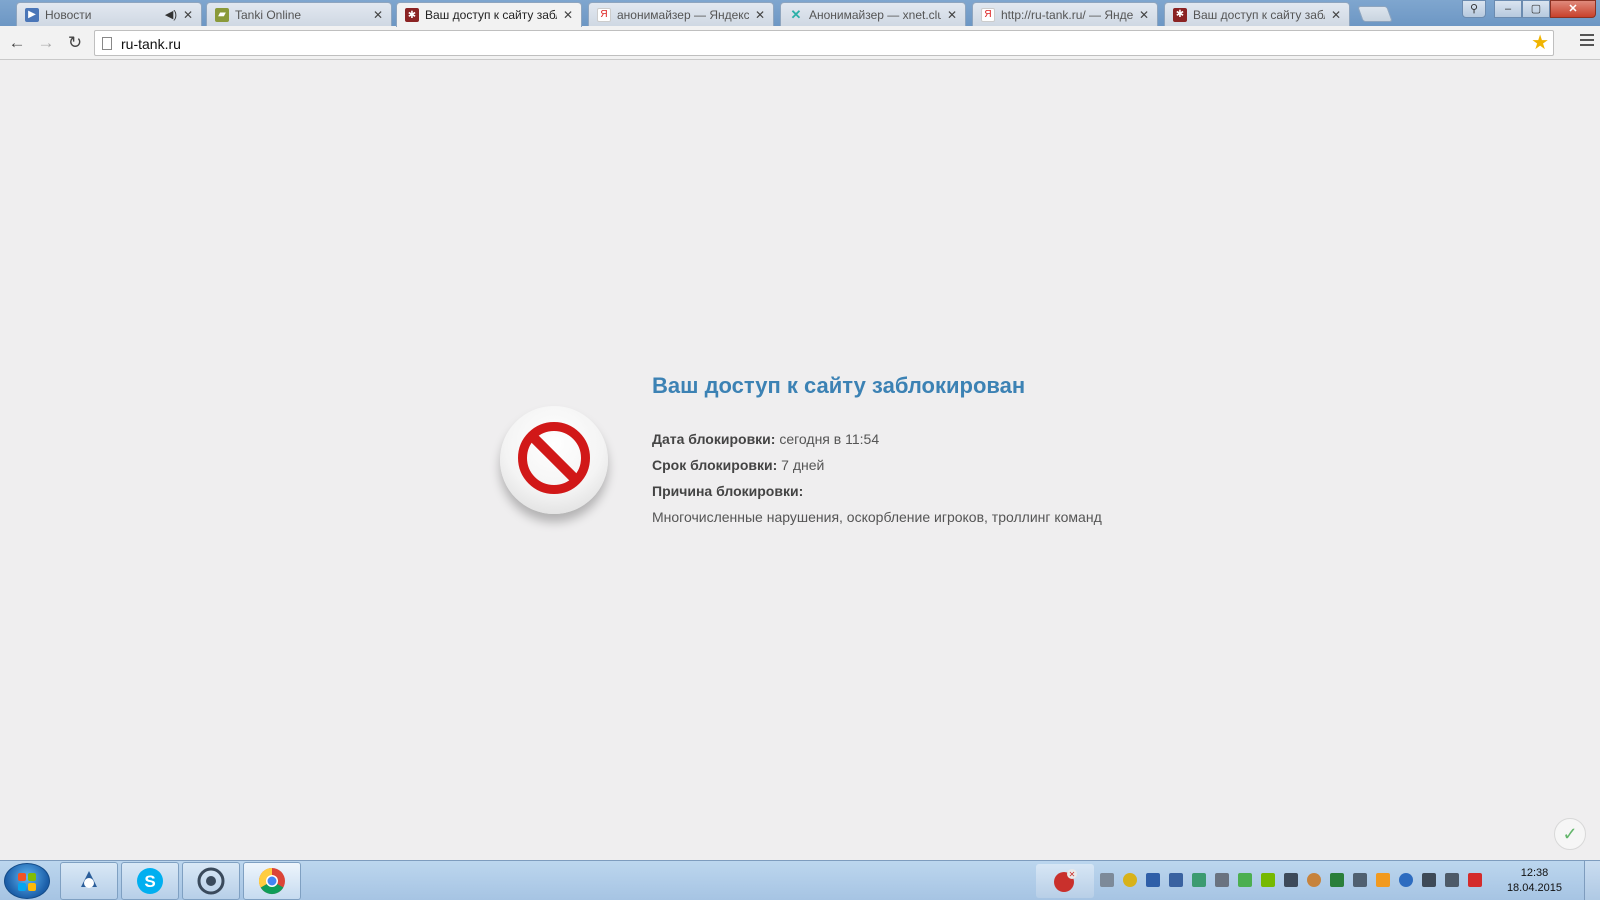 The width and height of the screenshot is (1600, 900). I want to click on address-bar: ru-tank.ru ★, so click(824, 43).